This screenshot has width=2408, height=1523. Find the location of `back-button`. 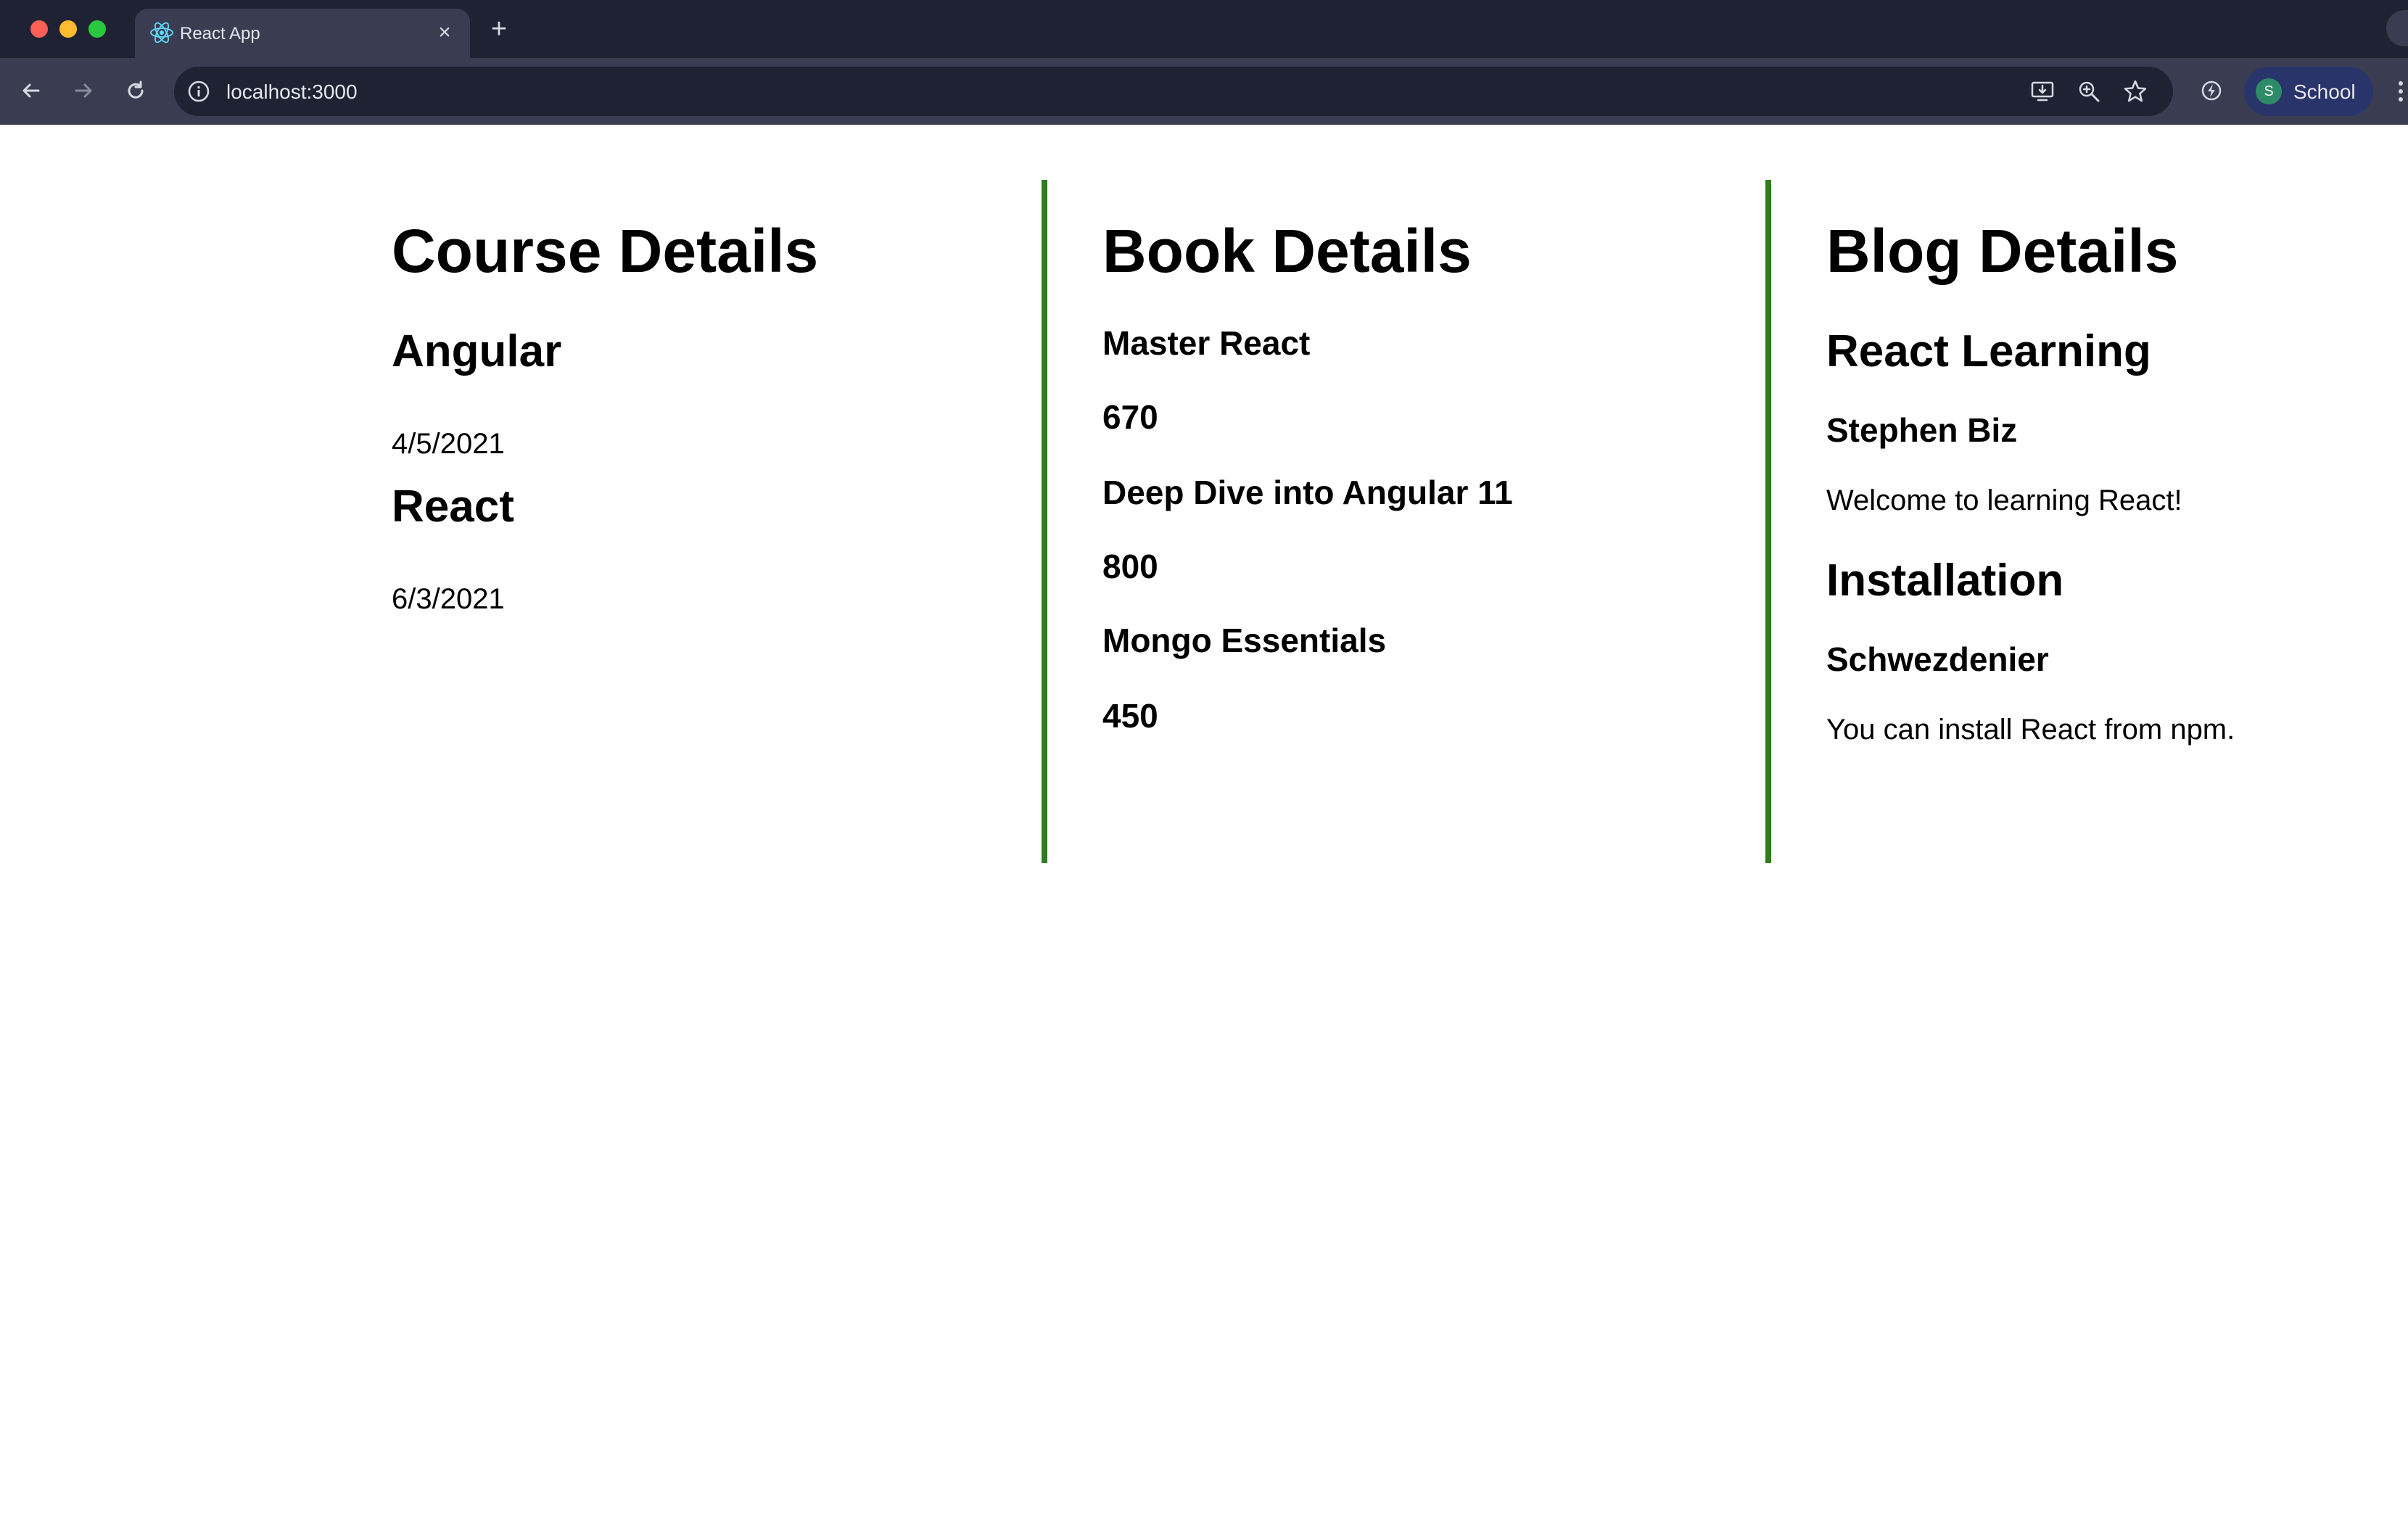

back-button is located at coordinates (31, 90).